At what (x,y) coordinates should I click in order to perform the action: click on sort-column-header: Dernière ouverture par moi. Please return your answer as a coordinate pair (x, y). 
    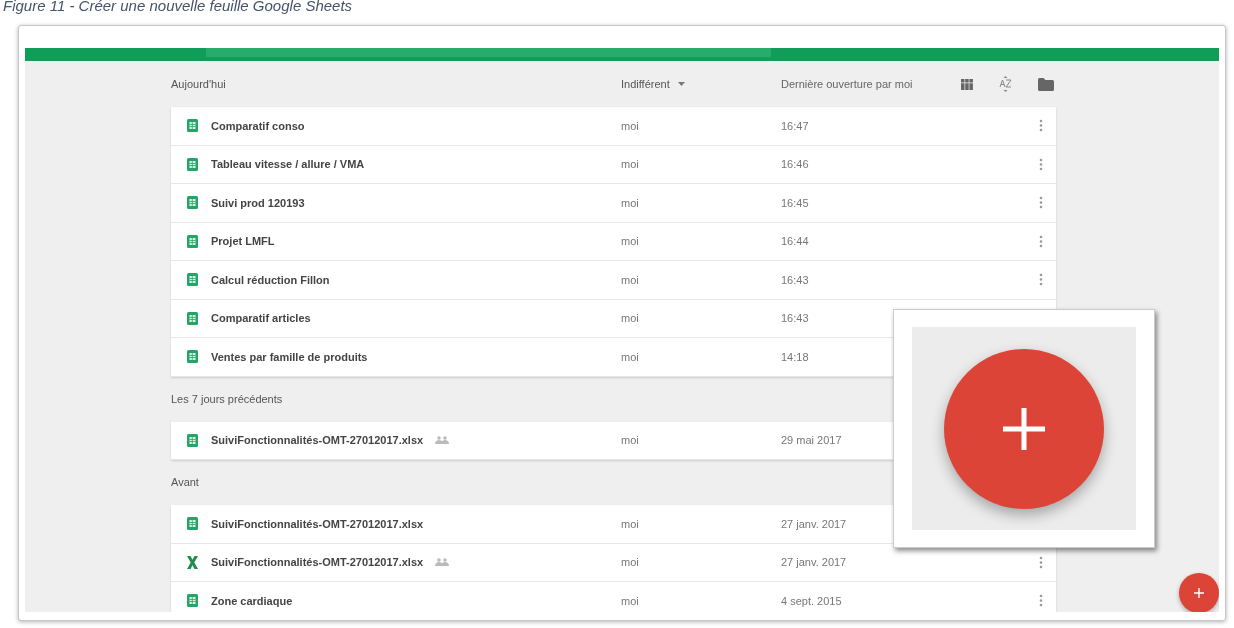
    Looking at the image, I should click on (871, 84).